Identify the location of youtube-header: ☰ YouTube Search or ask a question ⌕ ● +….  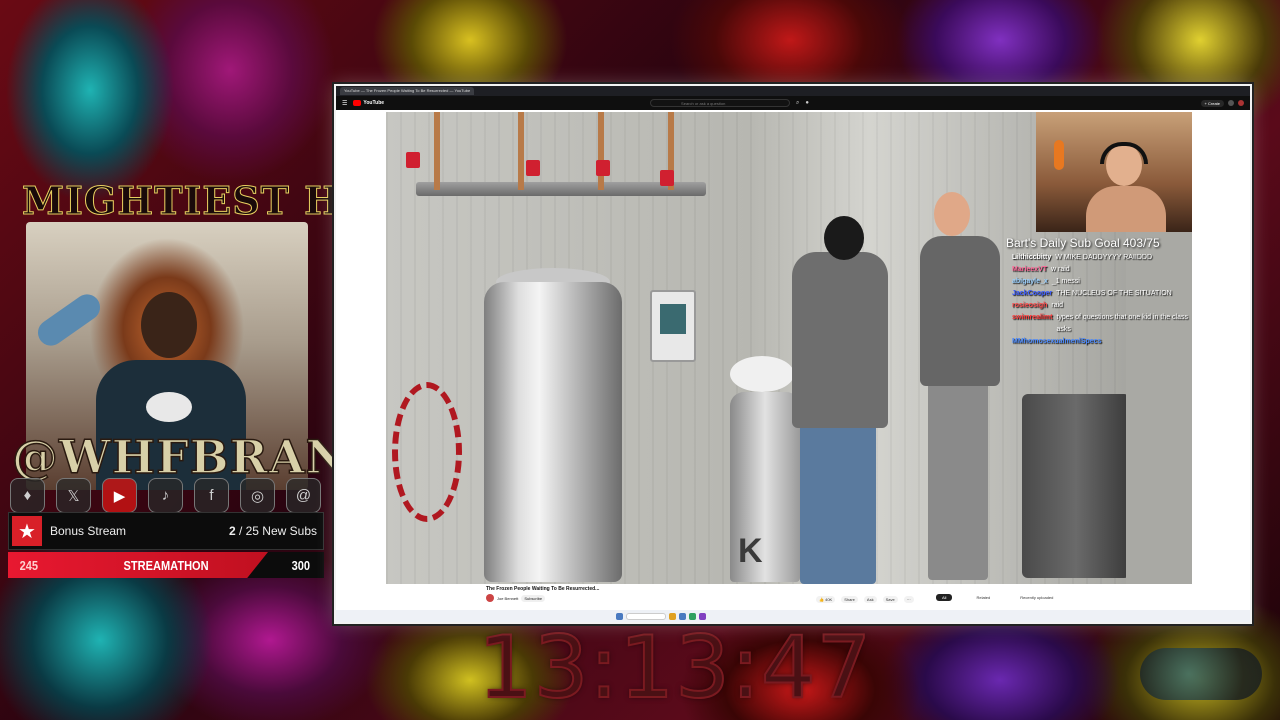
(793, 103).